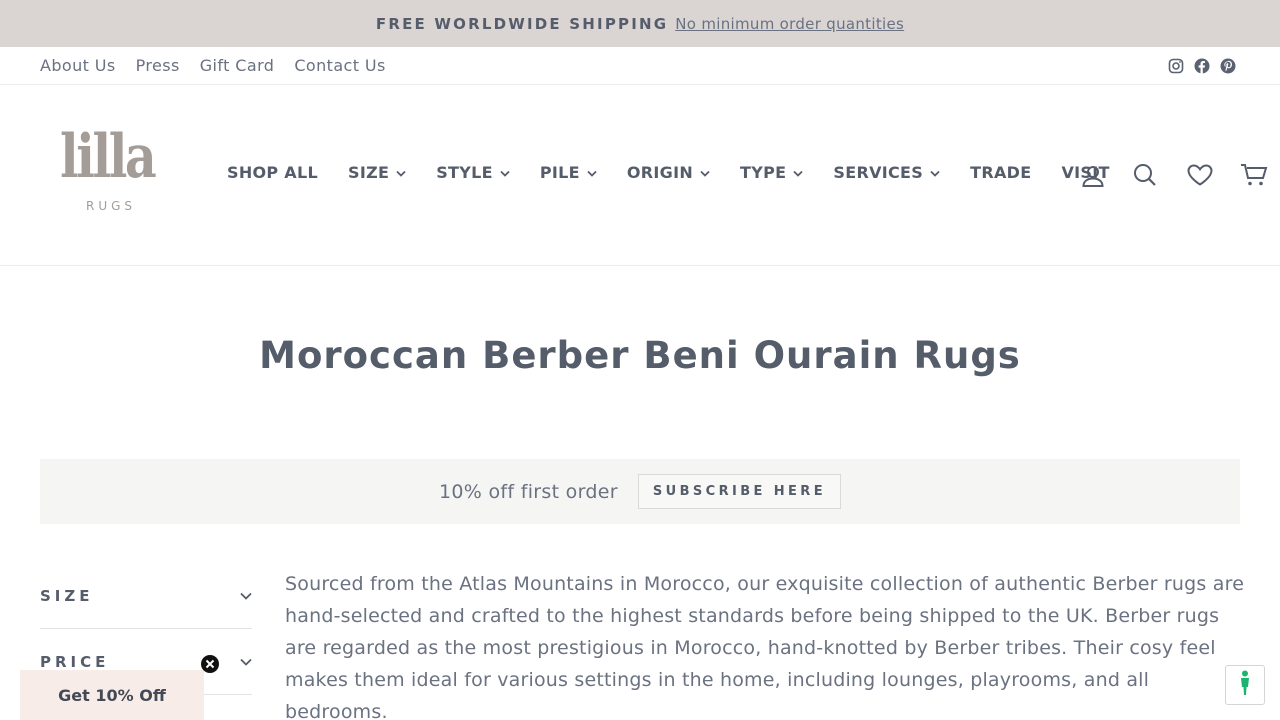 Image resolution: width=1280 pixels, height=720 pixels. I want to click on nav-shop-all: SHOP ALL, so click(272, 172).